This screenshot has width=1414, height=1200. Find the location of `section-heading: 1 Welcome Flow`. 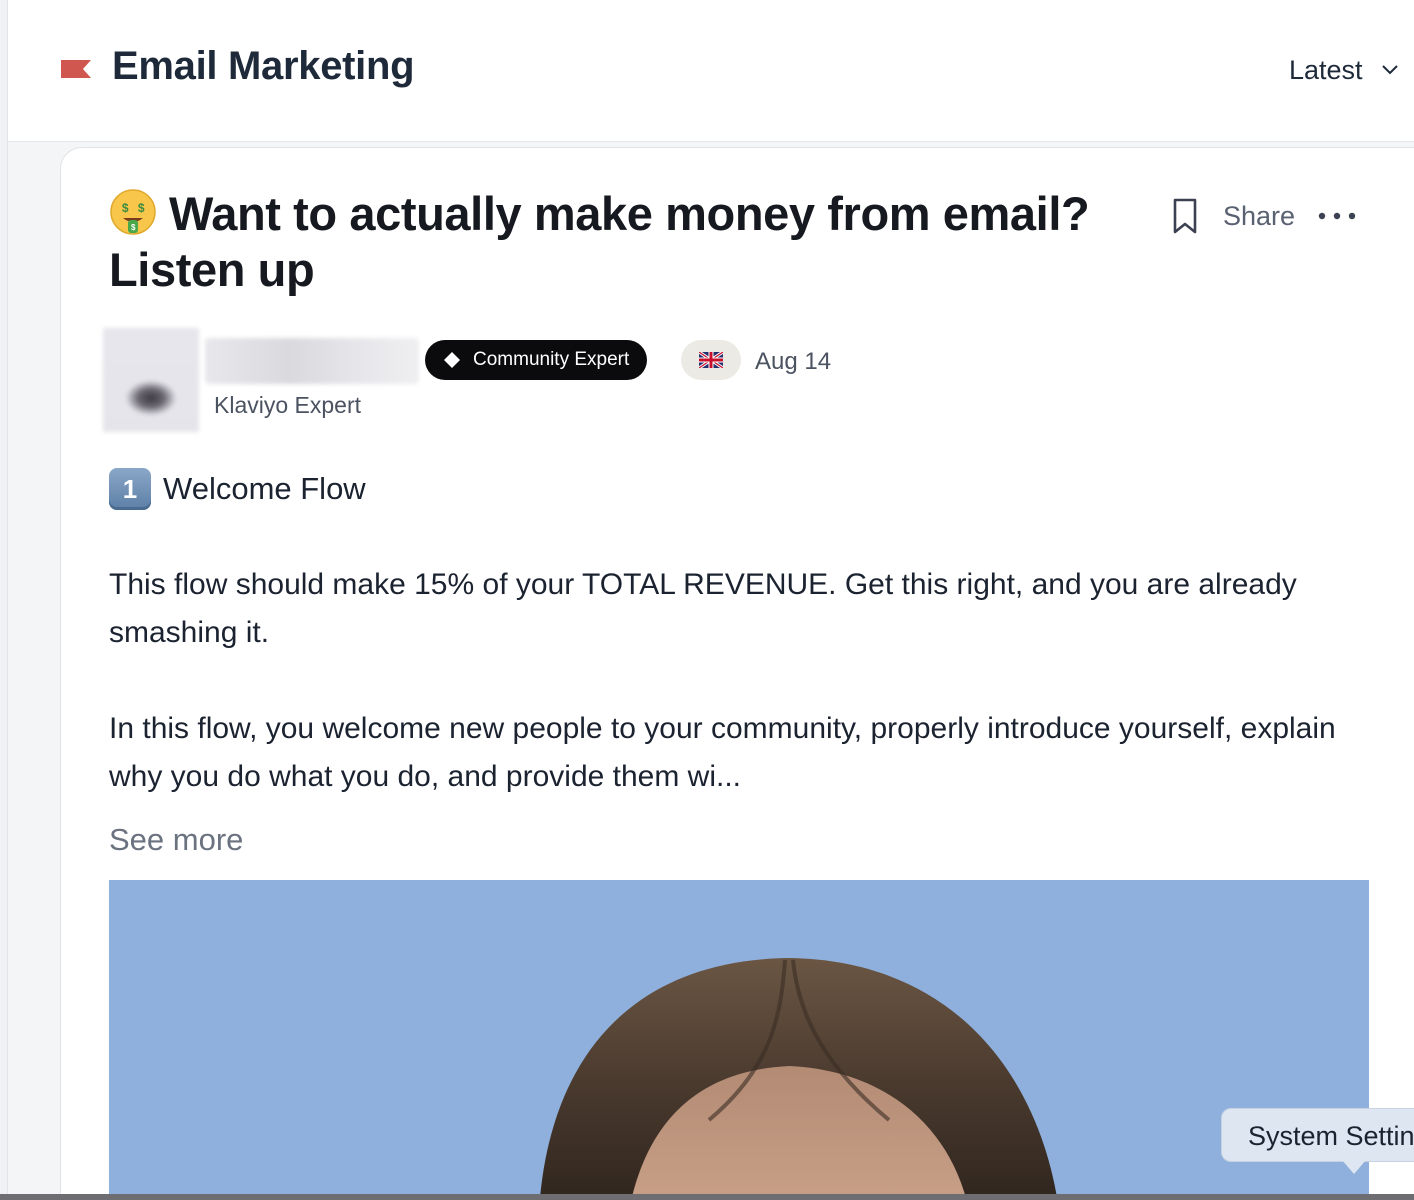

section-heading: 1 Welcome Flow is located at coordinates (237, 489).